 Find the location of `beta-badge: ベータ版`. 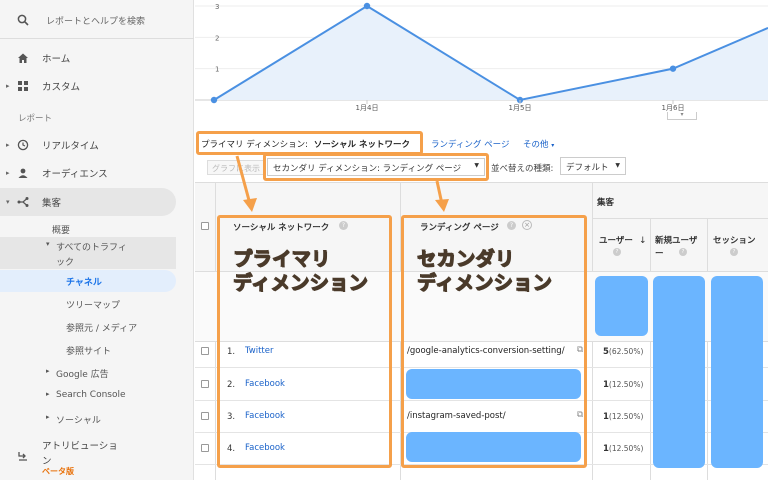

beta-badge: ベータ版 is located at coordinates (58, 471).